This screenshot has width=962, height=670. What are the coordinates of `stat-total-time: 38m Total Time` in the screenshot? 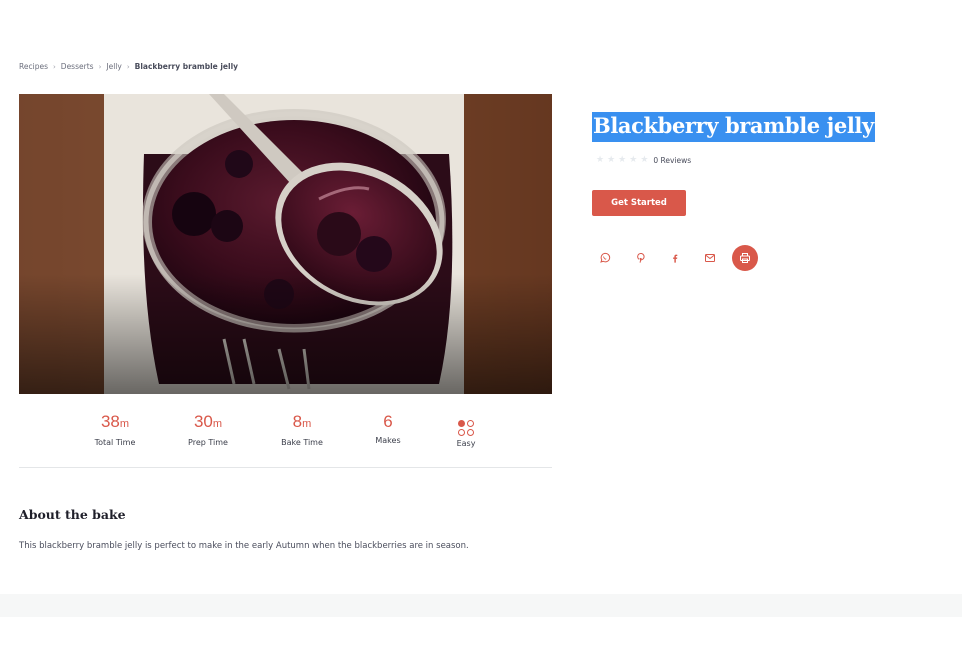 It's located at (115, 430).